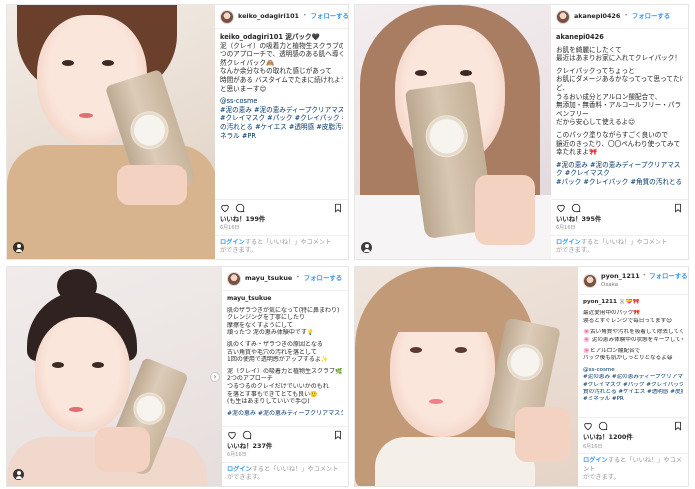 The width and height of the screenshot is (695, 489). I want to click on caption-hashtags: の汚れとる #ケイエス #透明感 #皮脂汚れ #ミ, so click(281, 127).